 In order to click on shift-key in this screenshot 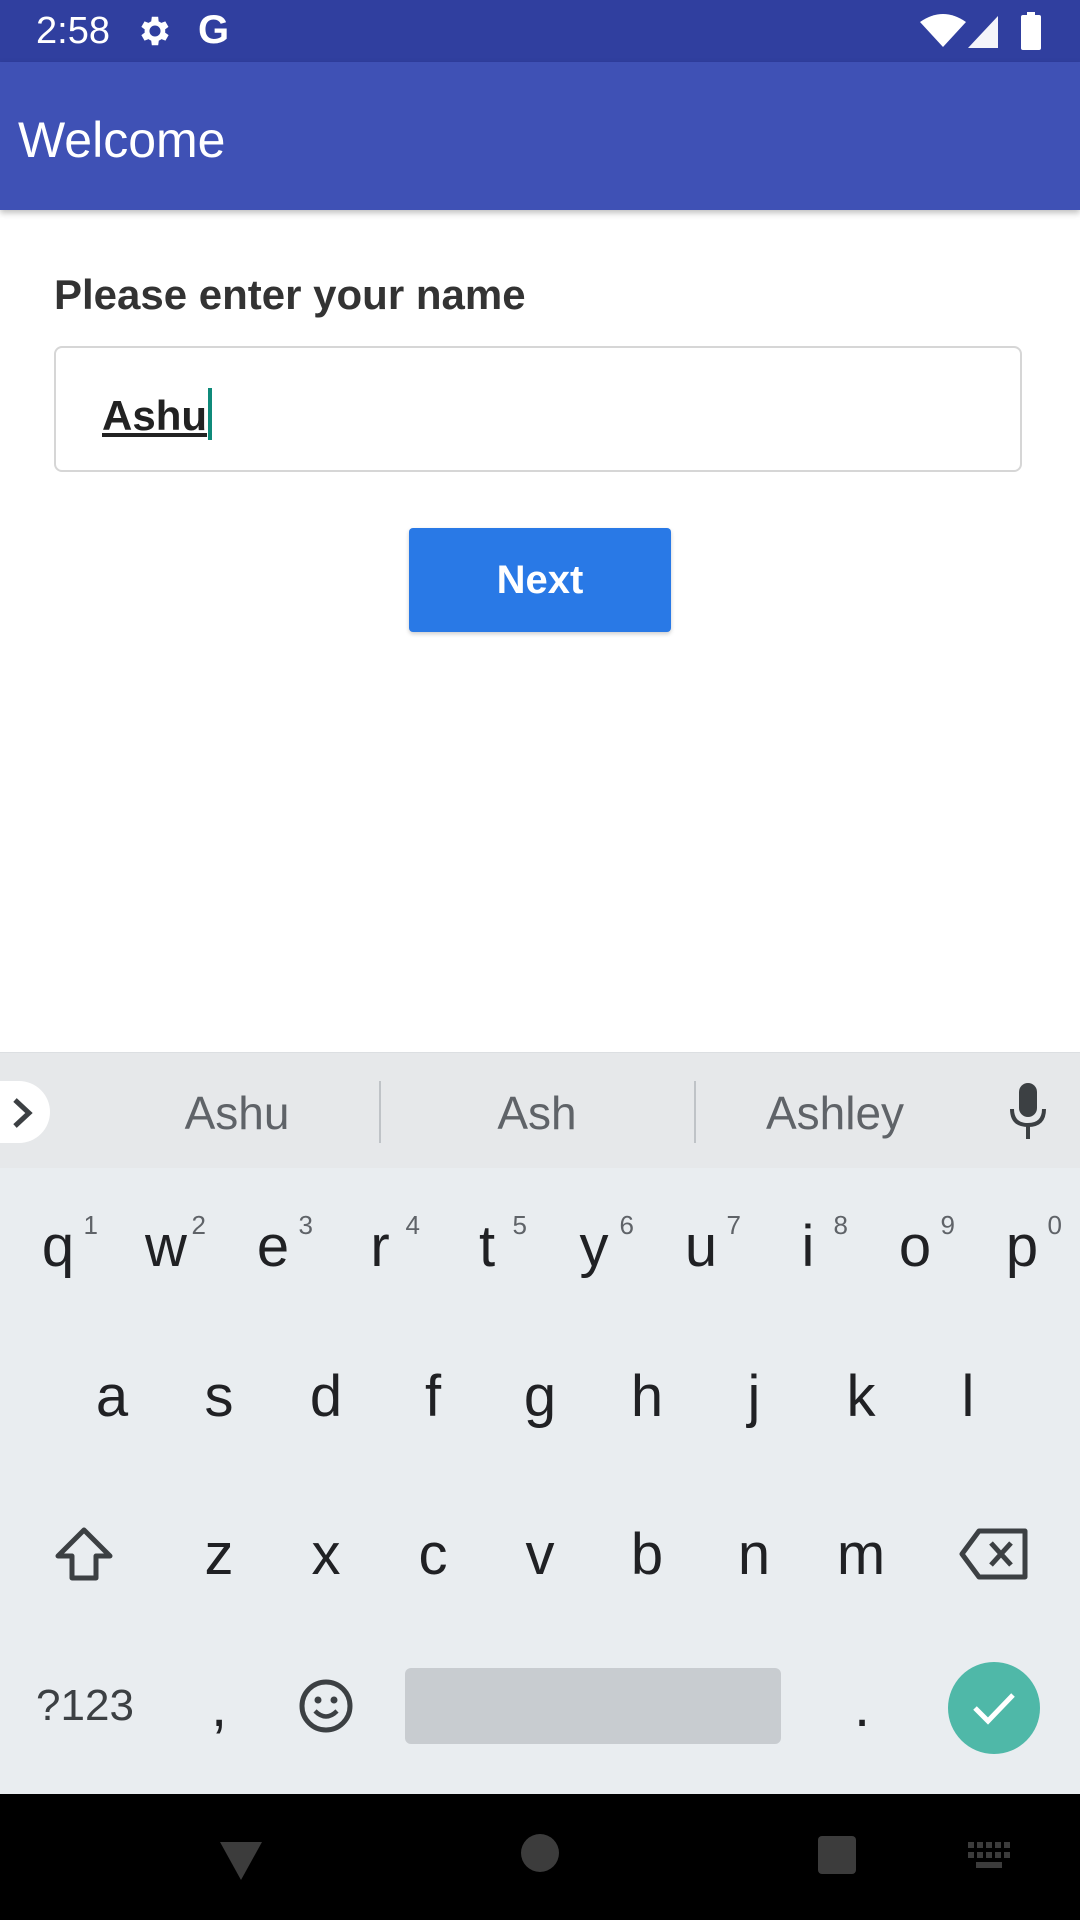, I will do `click(84, 1554)`.